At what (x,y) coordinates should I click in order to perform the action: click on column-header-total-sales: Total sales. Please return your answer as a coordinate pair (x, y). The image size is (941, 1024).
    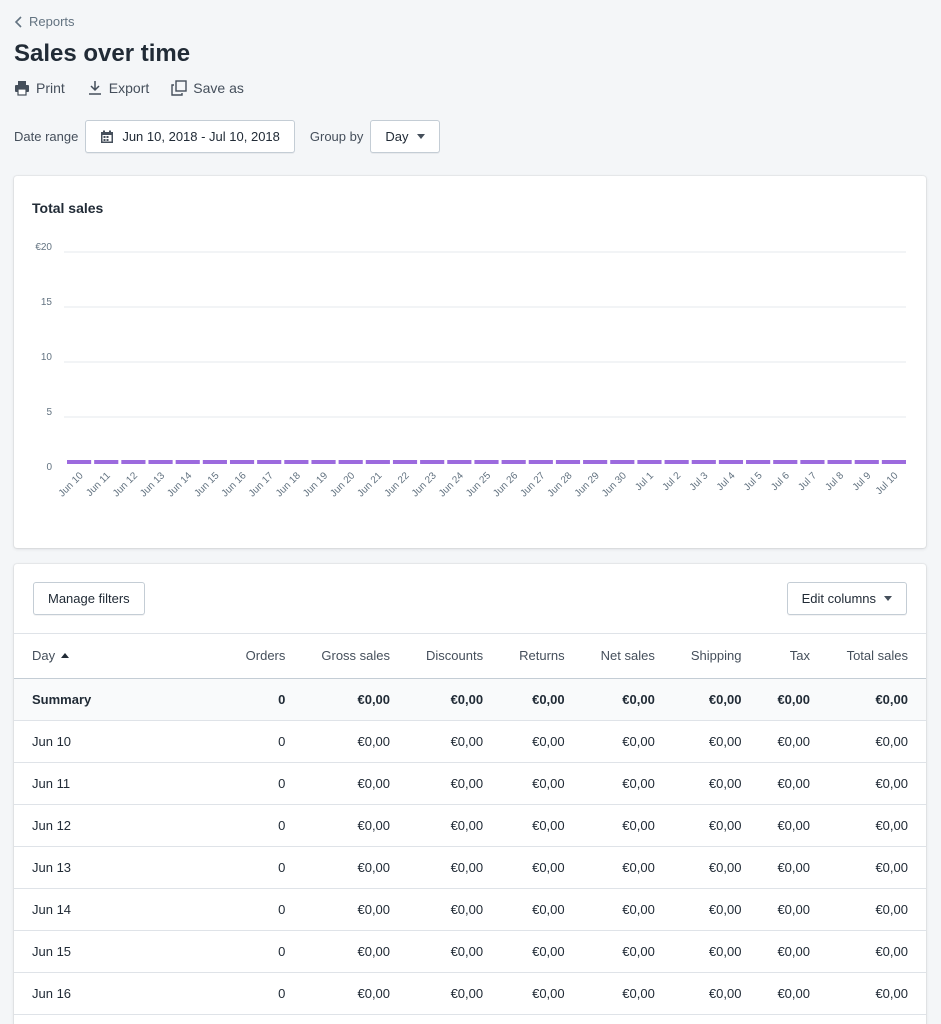
    Looking at the image, I should click on (877, 656).